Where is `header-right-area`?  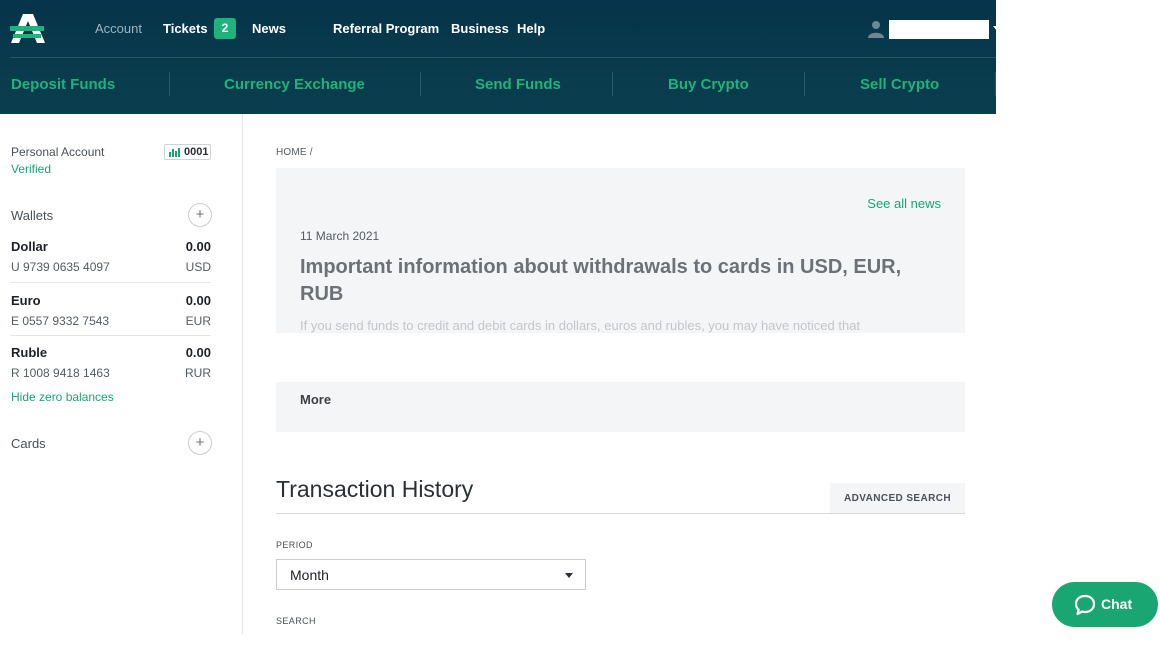
header-right-area is located at coordinates (1078, 57).